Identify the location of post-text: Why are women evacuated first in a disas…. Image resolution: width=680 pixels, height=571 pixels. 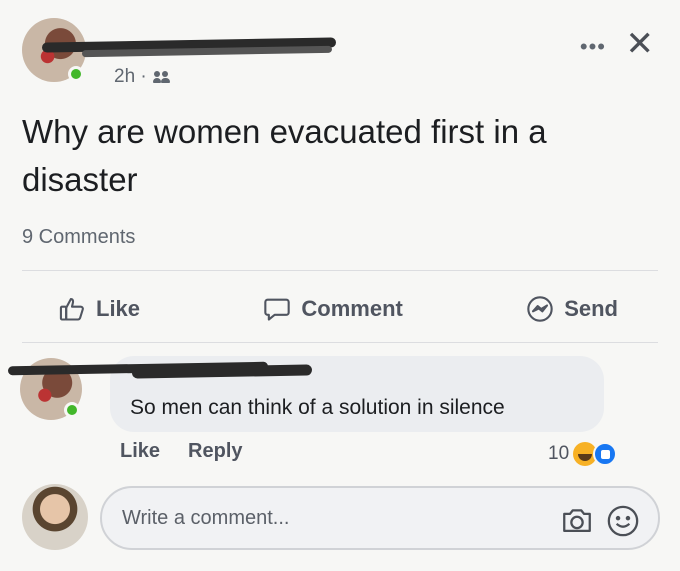
(284, 155).